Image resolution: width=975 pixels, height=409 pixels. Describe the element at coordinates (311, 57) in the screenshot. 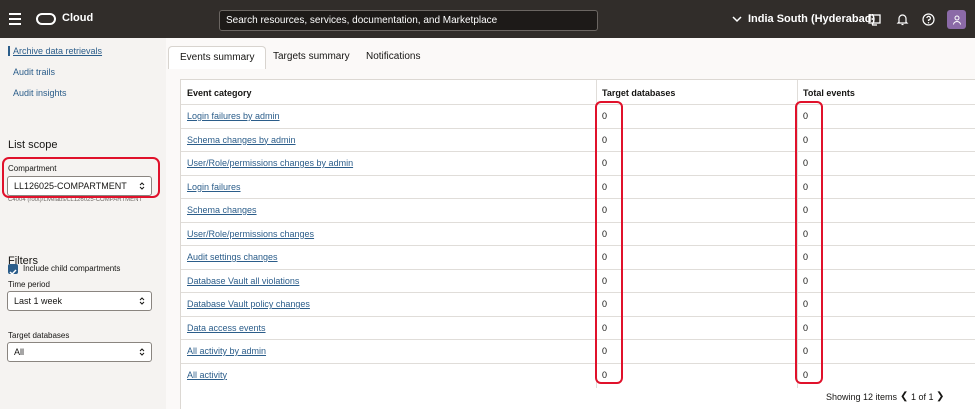

I see `tab-targets-summary: Targets summary` at that location.